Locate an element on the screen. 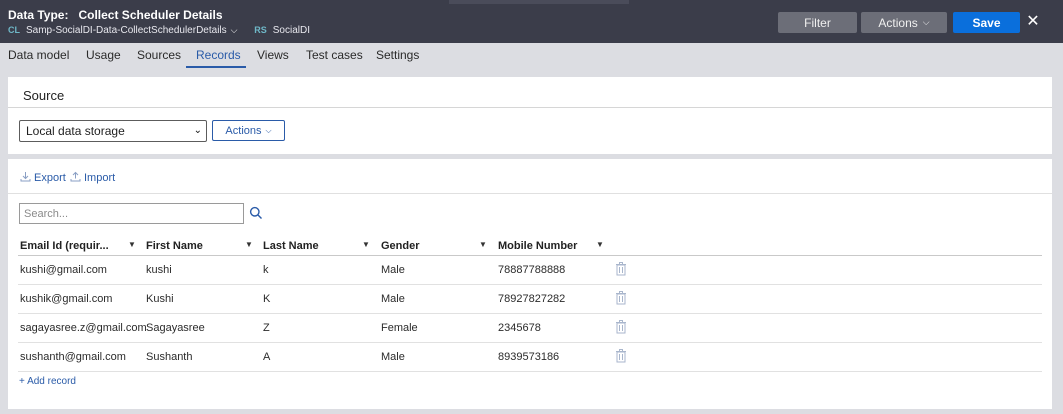  header-title-line: Data Type: Collect Scheduler Details is located at coordinates (115, 15).